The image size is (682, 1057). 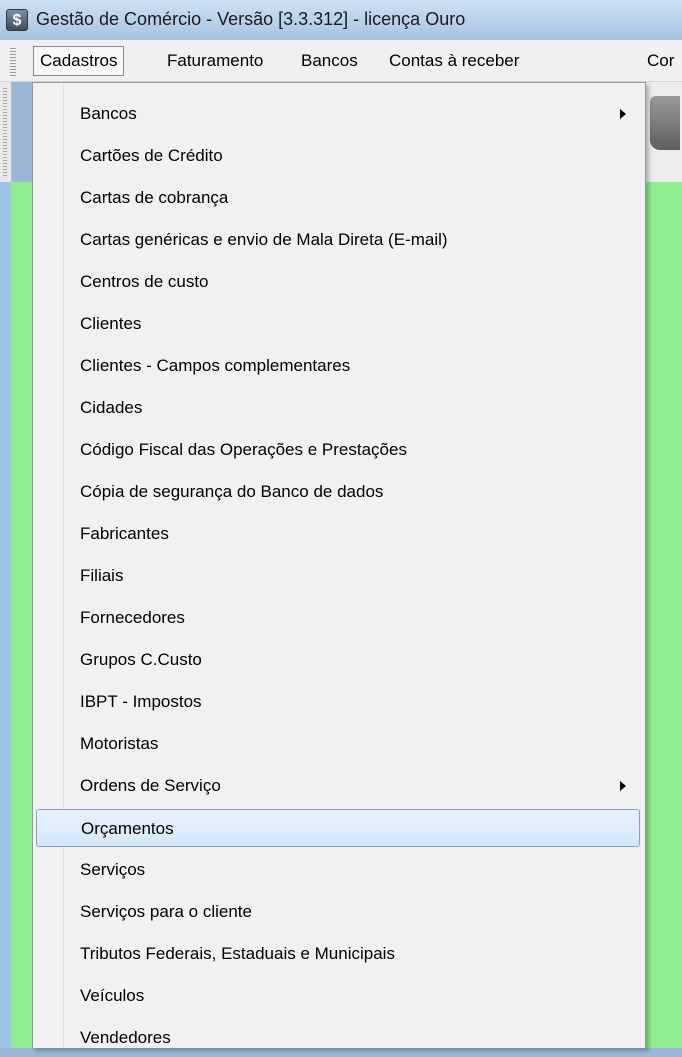 I want to click on menu-item-orcamentos: Orçamentos, so click(x=338, y=828).